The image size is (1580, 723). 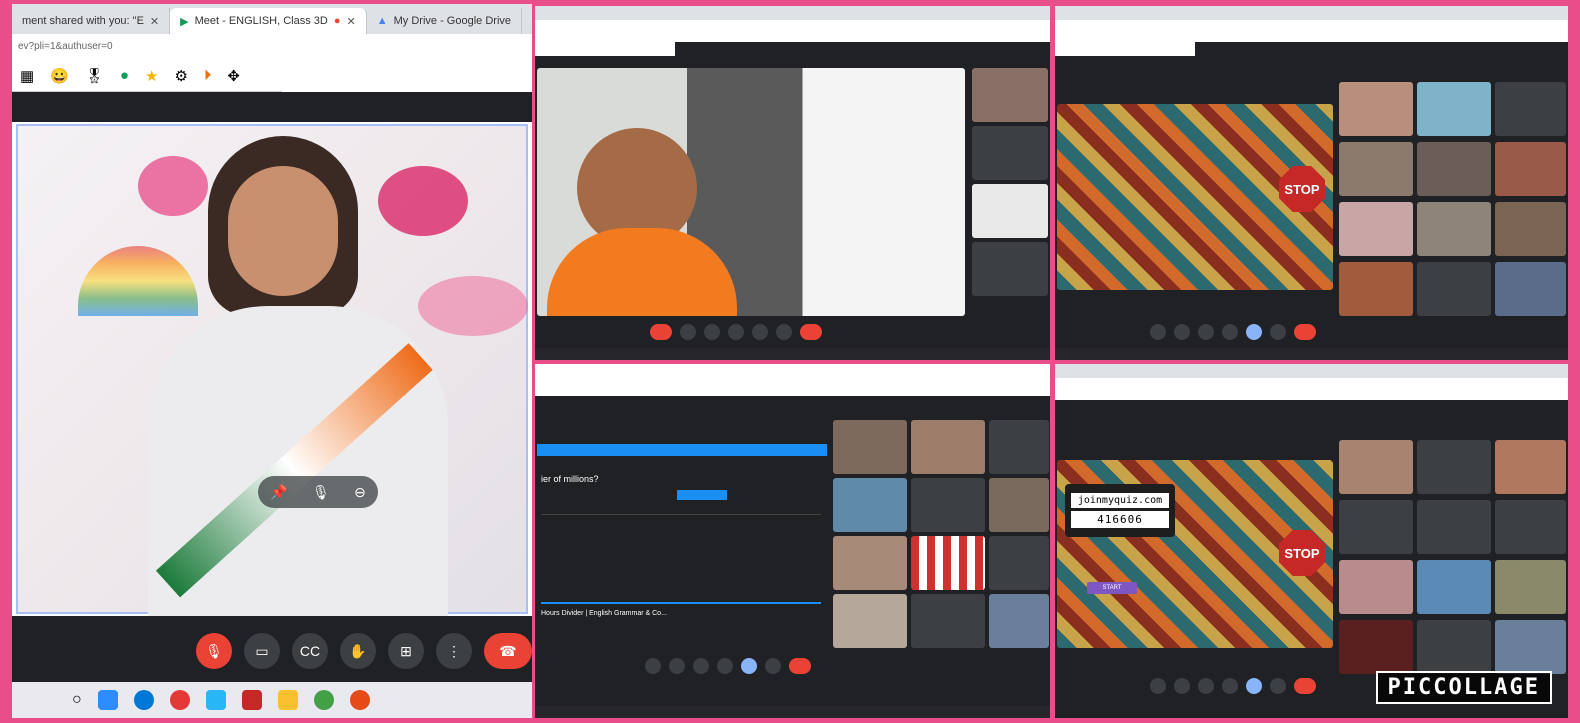 I want to click on mic-off-button: 🎙, so click(x=214, y=651).